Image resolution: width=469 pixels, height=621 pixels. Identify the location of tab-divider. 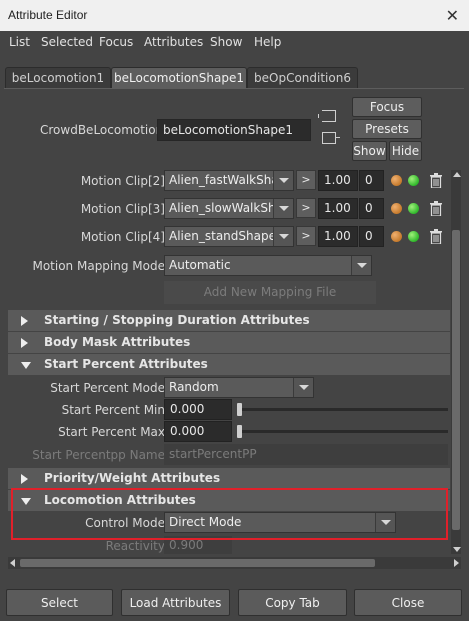
(234, 88).